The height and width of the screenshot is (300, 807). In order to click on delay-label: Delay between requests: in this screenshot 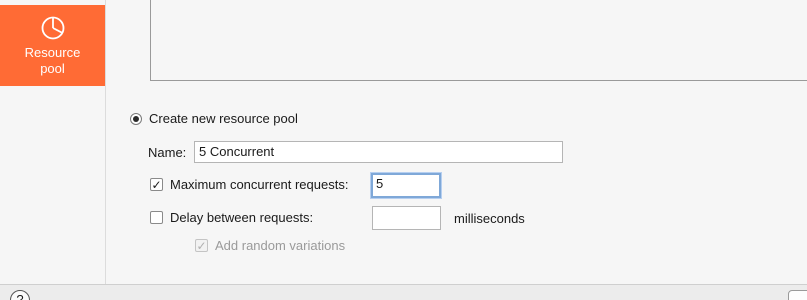, I will do `click(242, 217)`.